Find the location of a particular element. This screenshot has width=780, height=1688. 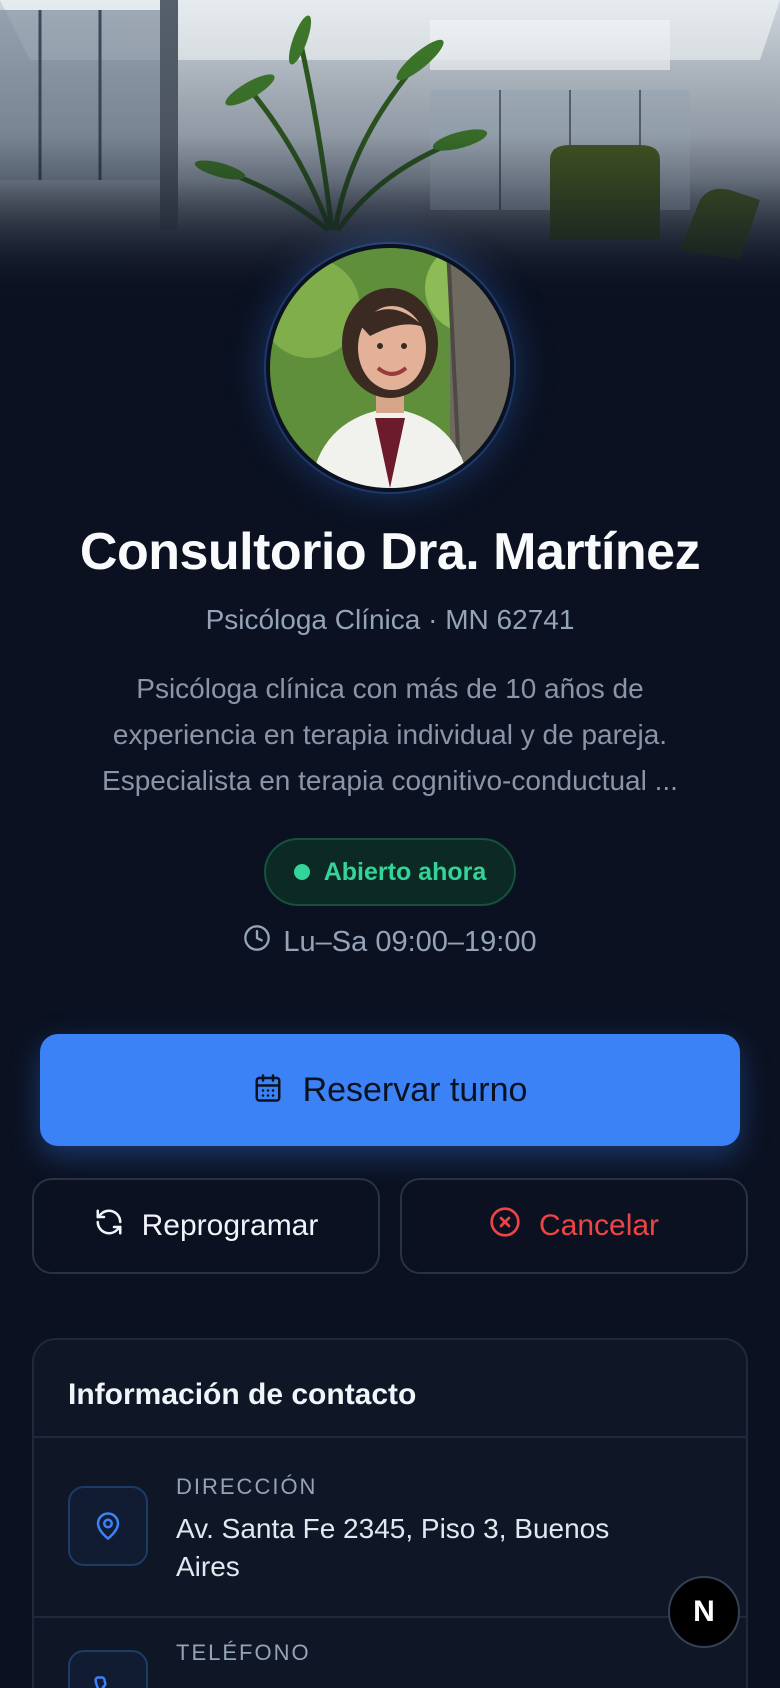

address-value: Av. Santa Fe 2345, Piso 3, Buenos Aires is located at coordinates (393, 1547).